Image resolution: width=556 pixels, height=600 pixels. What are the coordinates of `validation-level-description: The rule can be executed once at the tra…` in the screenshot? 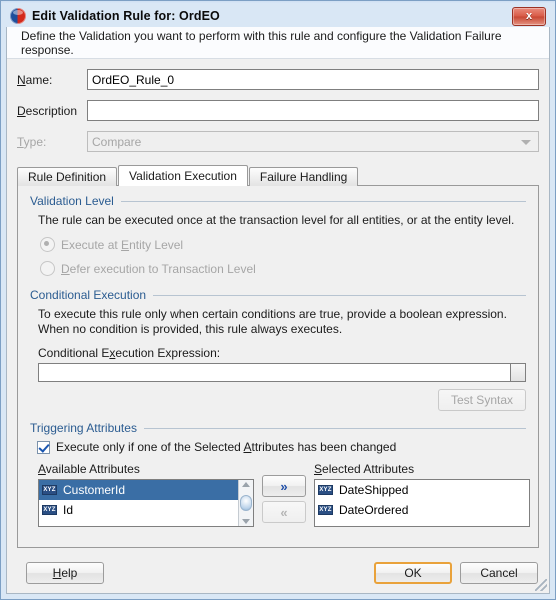 It's located at (276, 220).